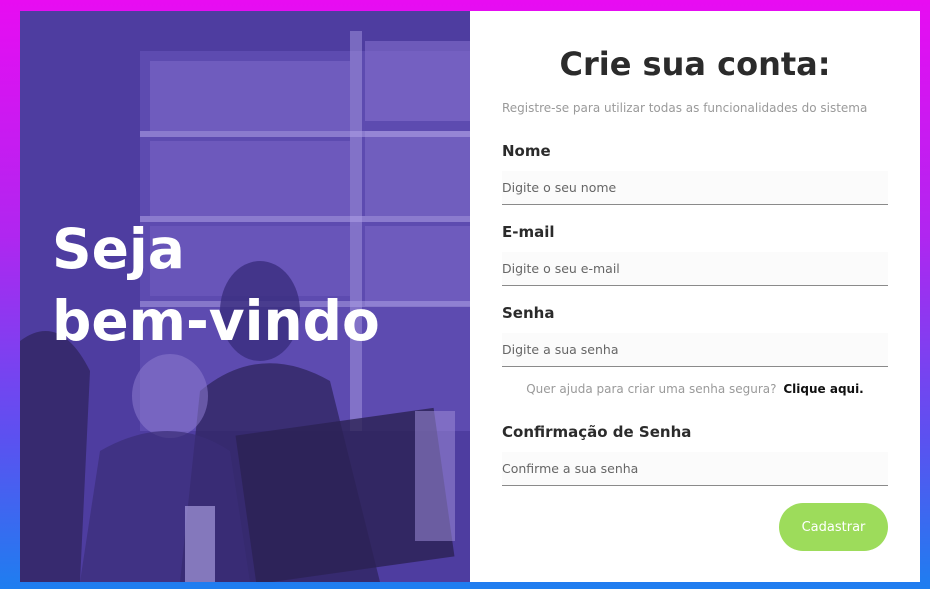 This screenshot has height=589, width=930. I want to click on welcome-line-2: bem-vindo, so click(216, 321).